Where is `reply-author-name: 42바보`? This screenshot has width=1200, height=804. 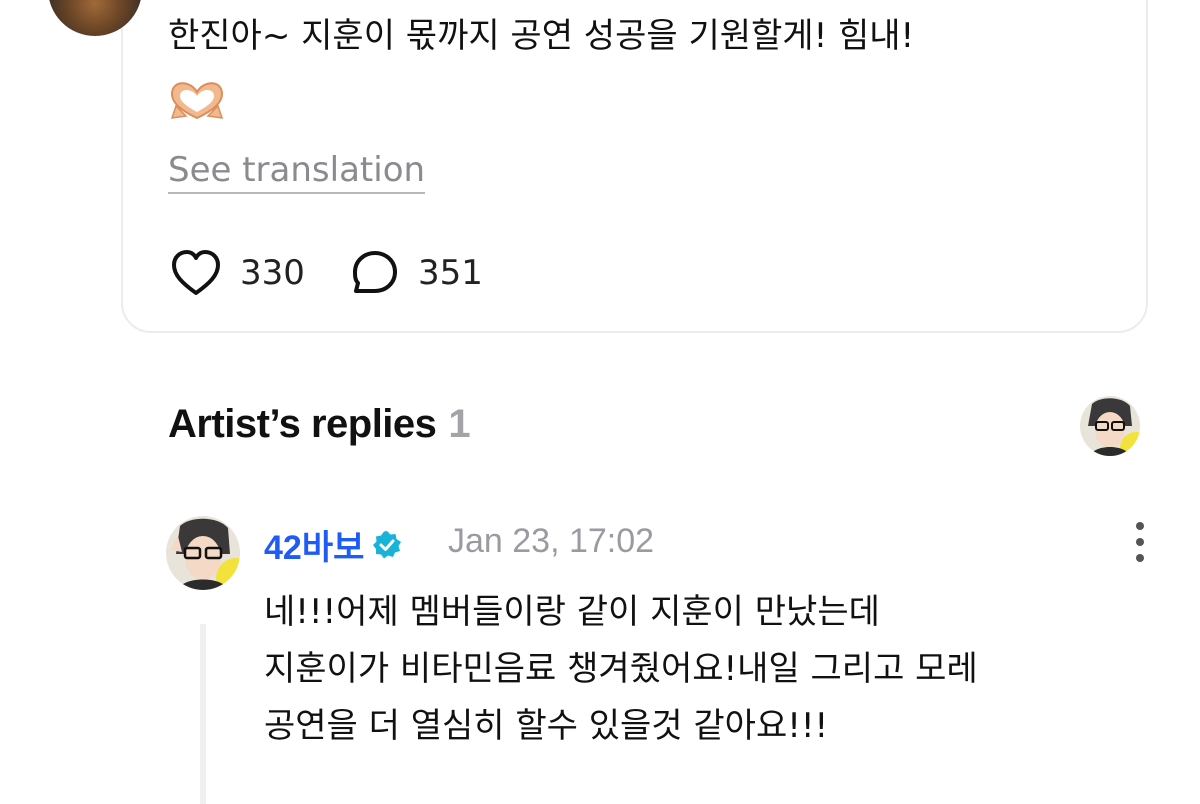
reply-author-name: 42바보 is located at coordinates (333, 544).